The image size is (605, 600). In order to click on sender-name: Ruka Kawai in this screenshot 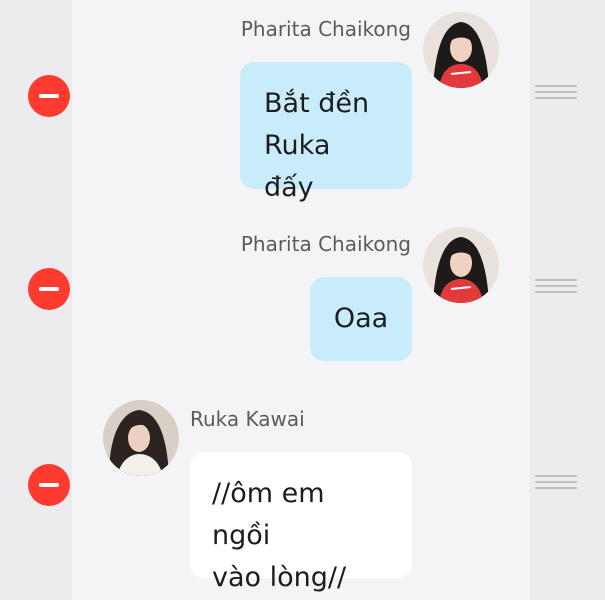, I will do `click(247, 419)`.